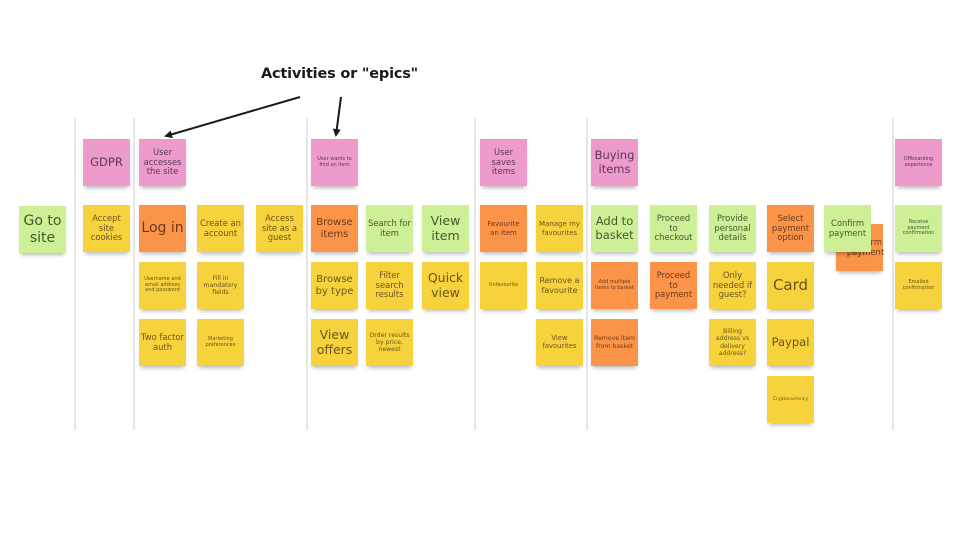 The height and width of the screenshot is (540, 960). I want to click on note-only-needed-if-guest: Only needed if guest?, so click(732, 285).